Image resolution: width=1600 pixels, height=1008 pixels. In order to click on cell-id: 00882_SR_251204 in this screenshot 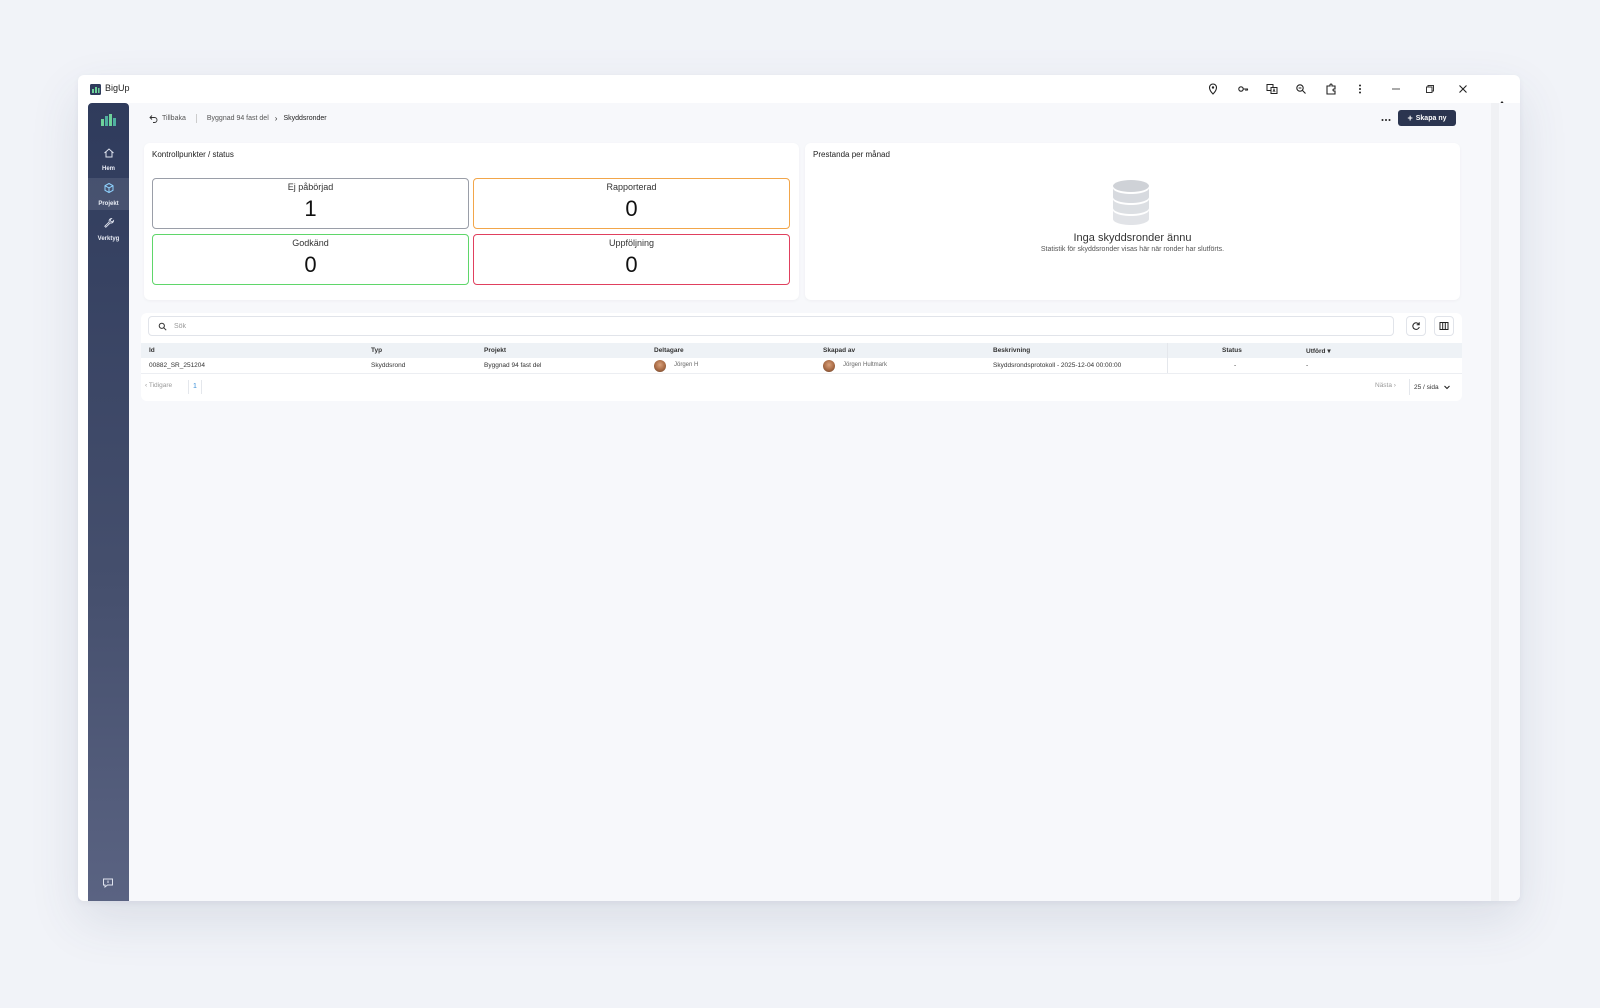, I will do `click(177, 365)`.